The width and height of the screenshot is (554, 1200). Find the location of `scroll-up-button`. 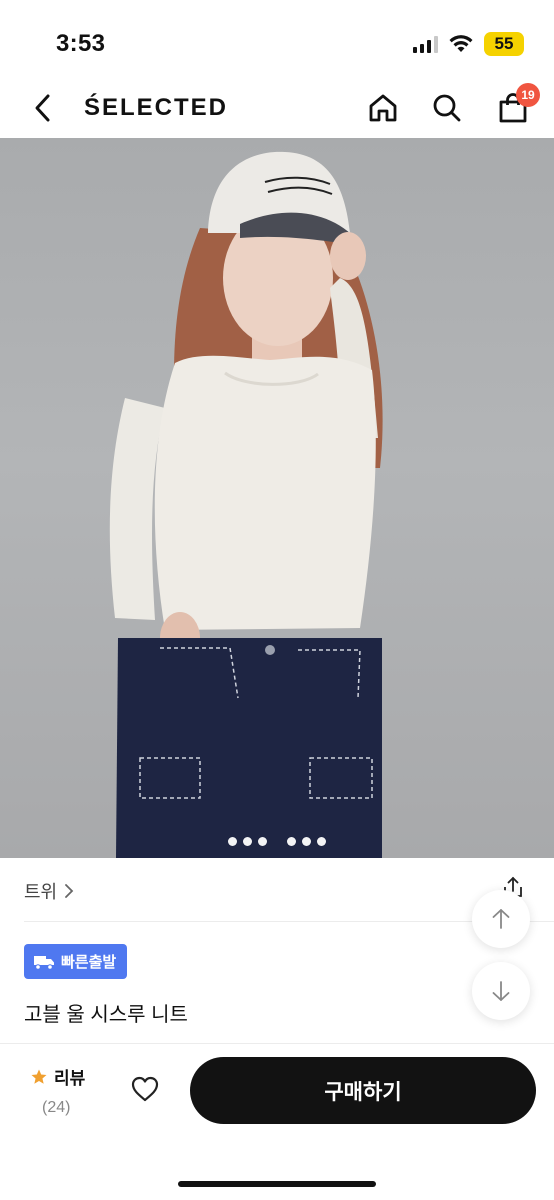

scroll-up-button is located at coordinates (501, 919).